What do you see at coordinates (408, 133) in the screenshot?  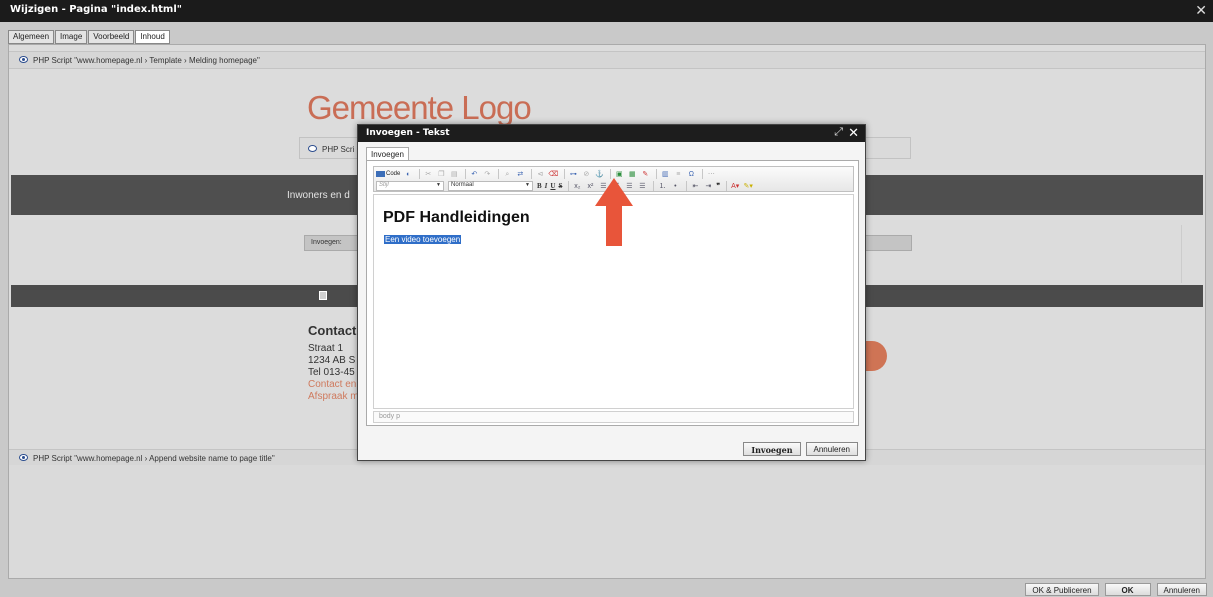 I see `modal-title: Invoegen - Tekst` at bounding box center [408, 133].